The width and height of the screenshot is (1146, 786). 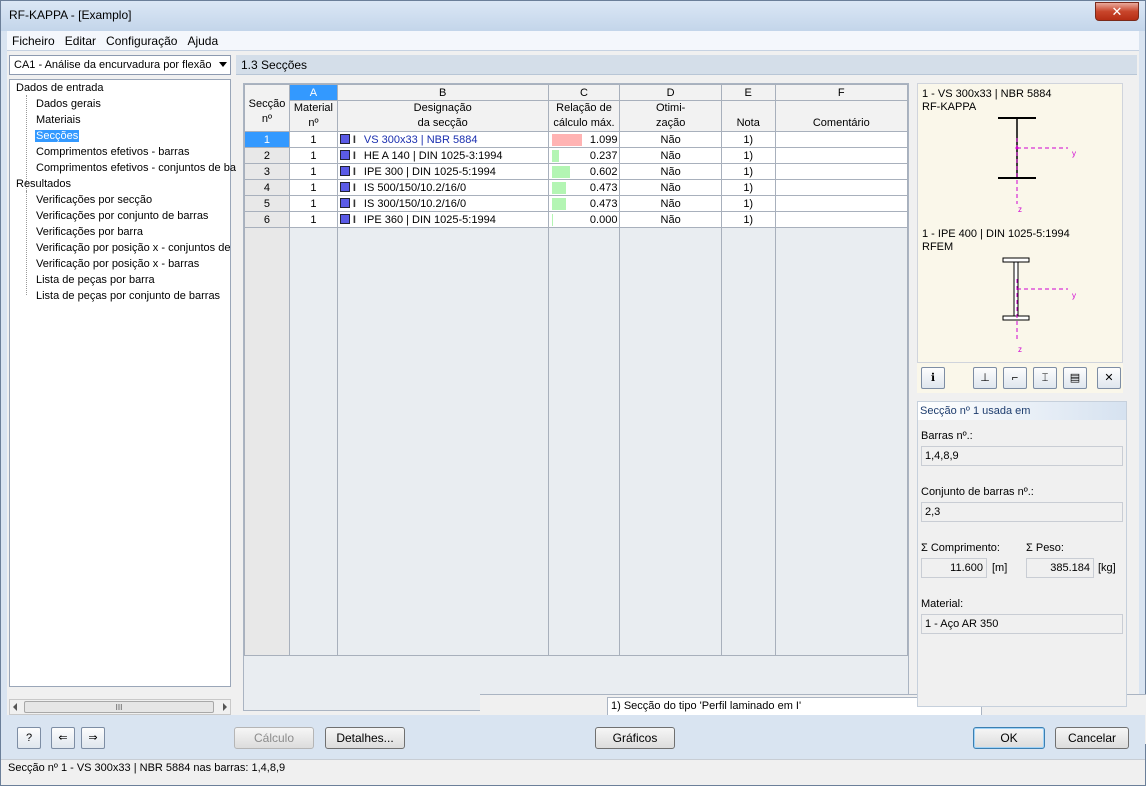 I want to click on tree-item-verif-seccao: Verificações por secção, so click(x=94, y=200).